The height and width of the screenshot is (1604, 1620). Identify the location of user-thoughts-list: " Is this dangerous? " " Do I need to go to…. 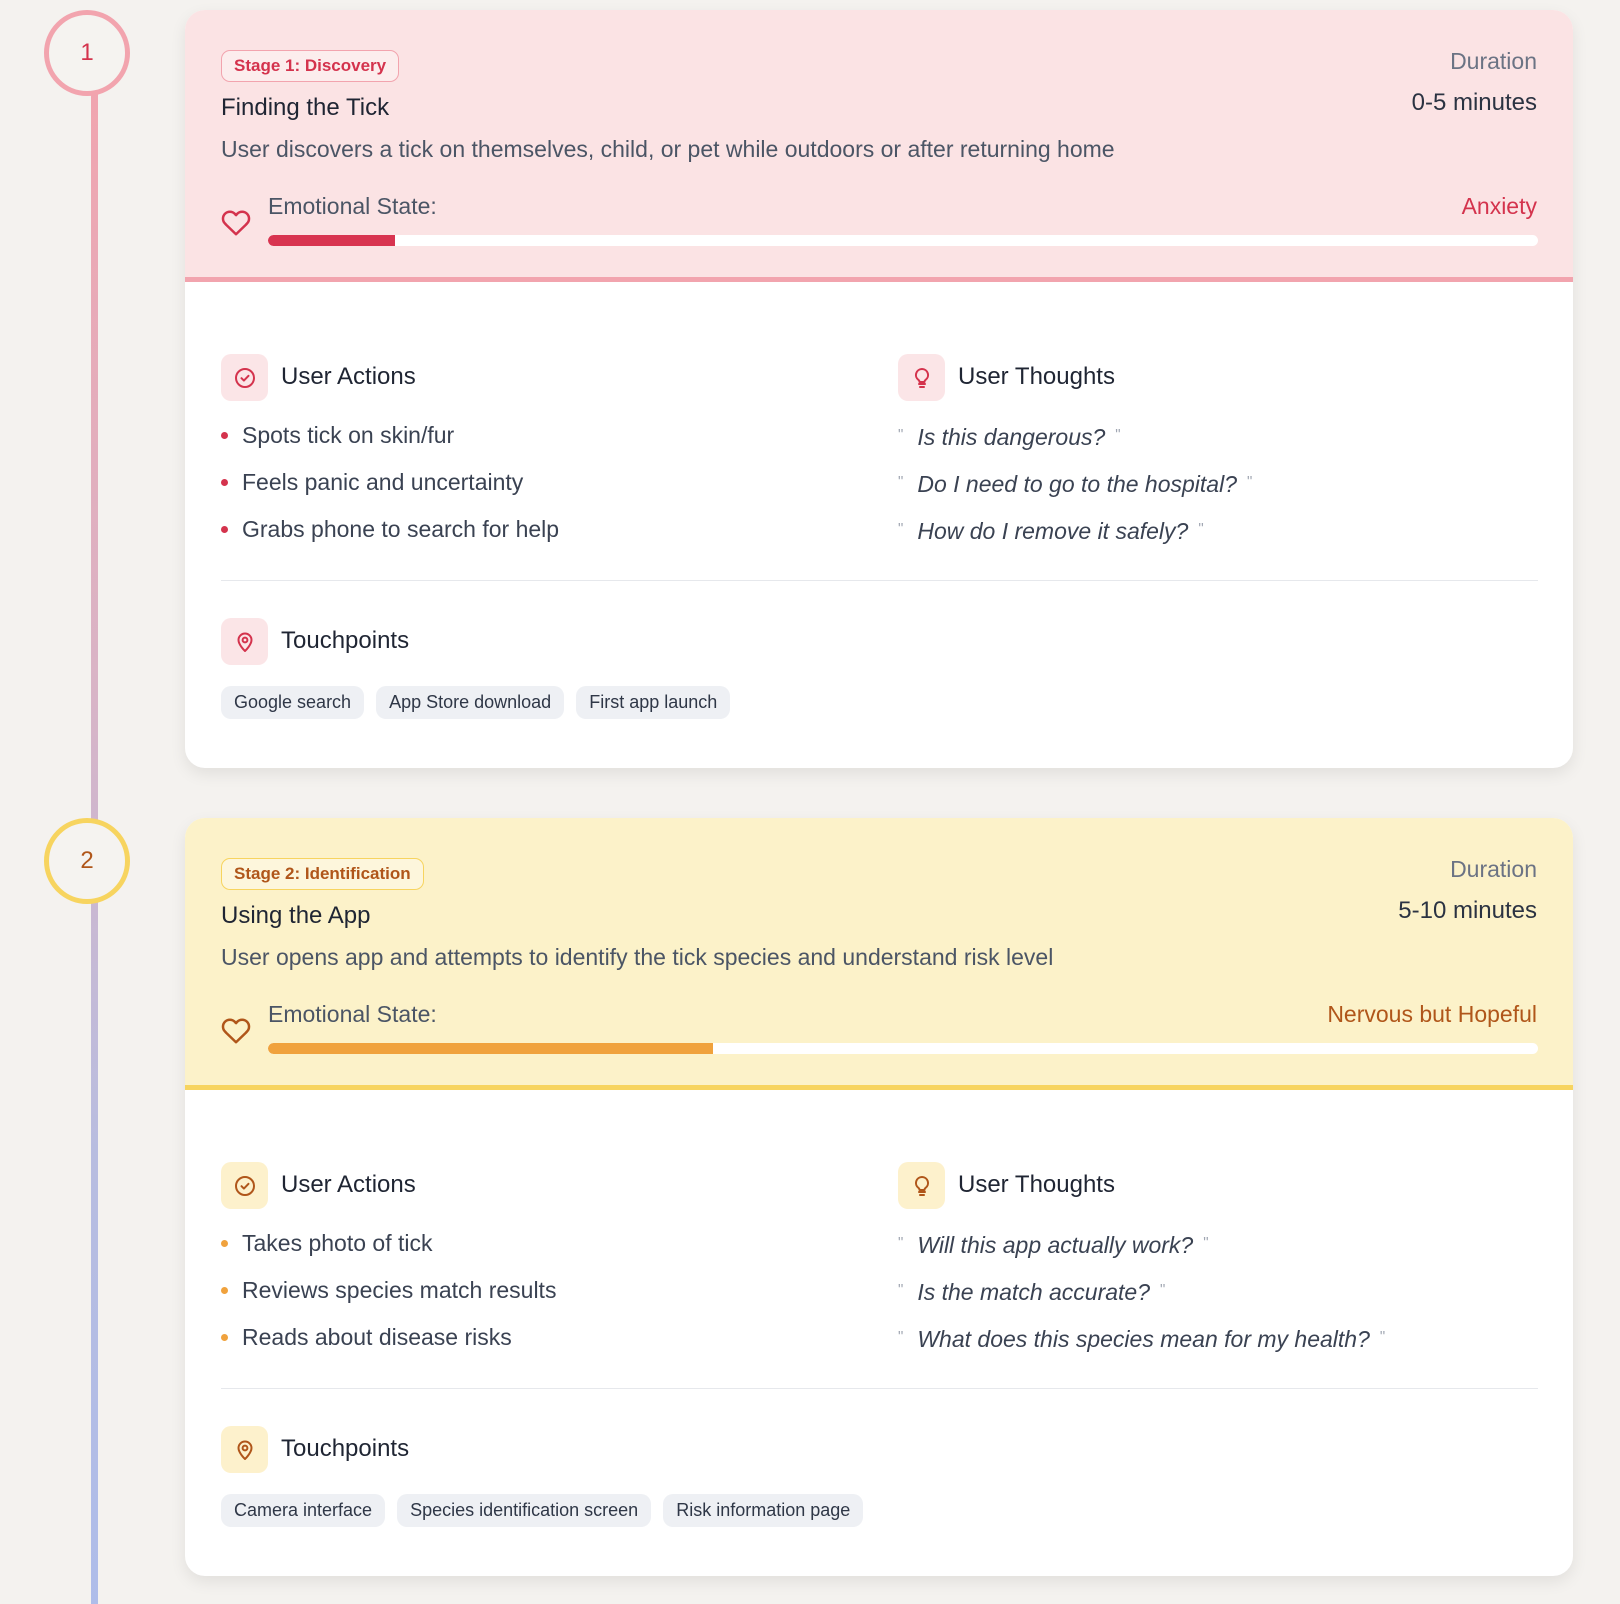
(1218, 491).